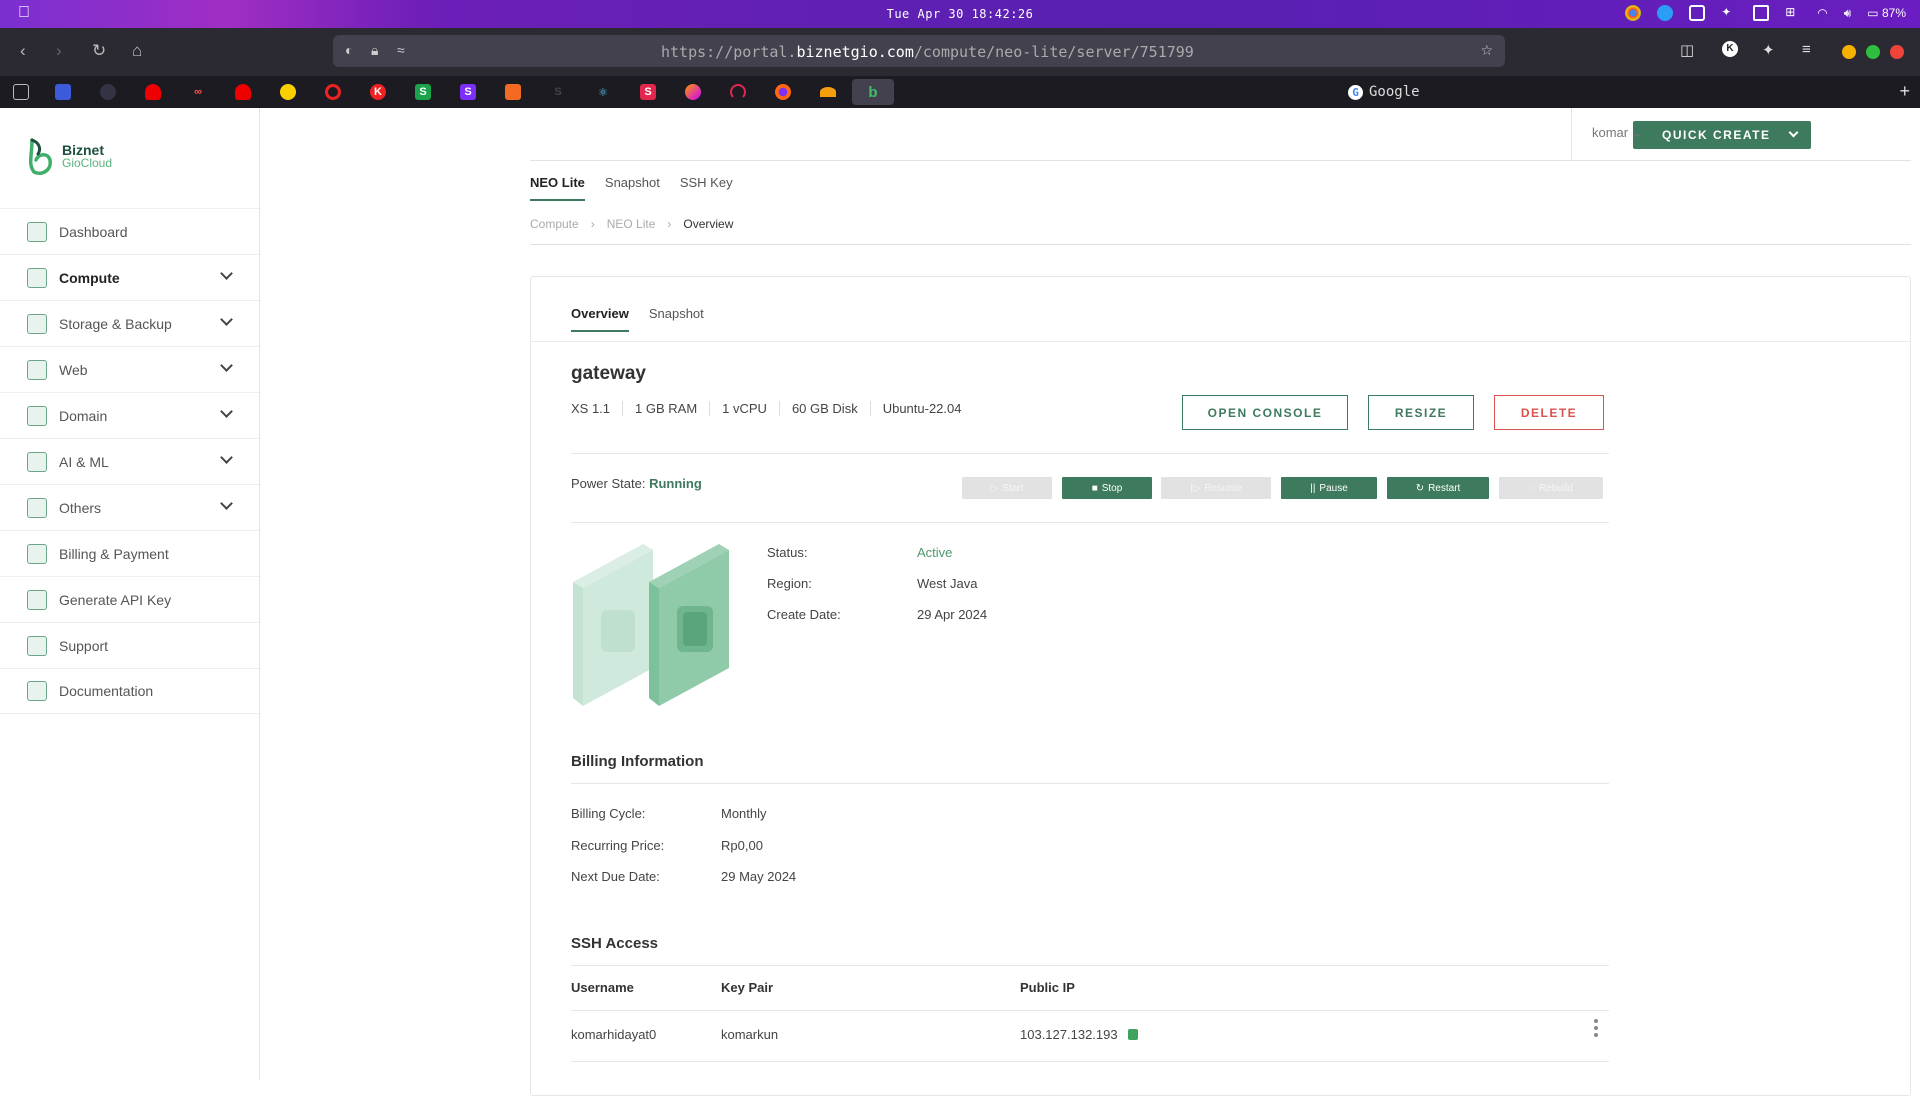 The image size is (1920, 1096). I want to click on column-header-username: Username, so click(602, 987).